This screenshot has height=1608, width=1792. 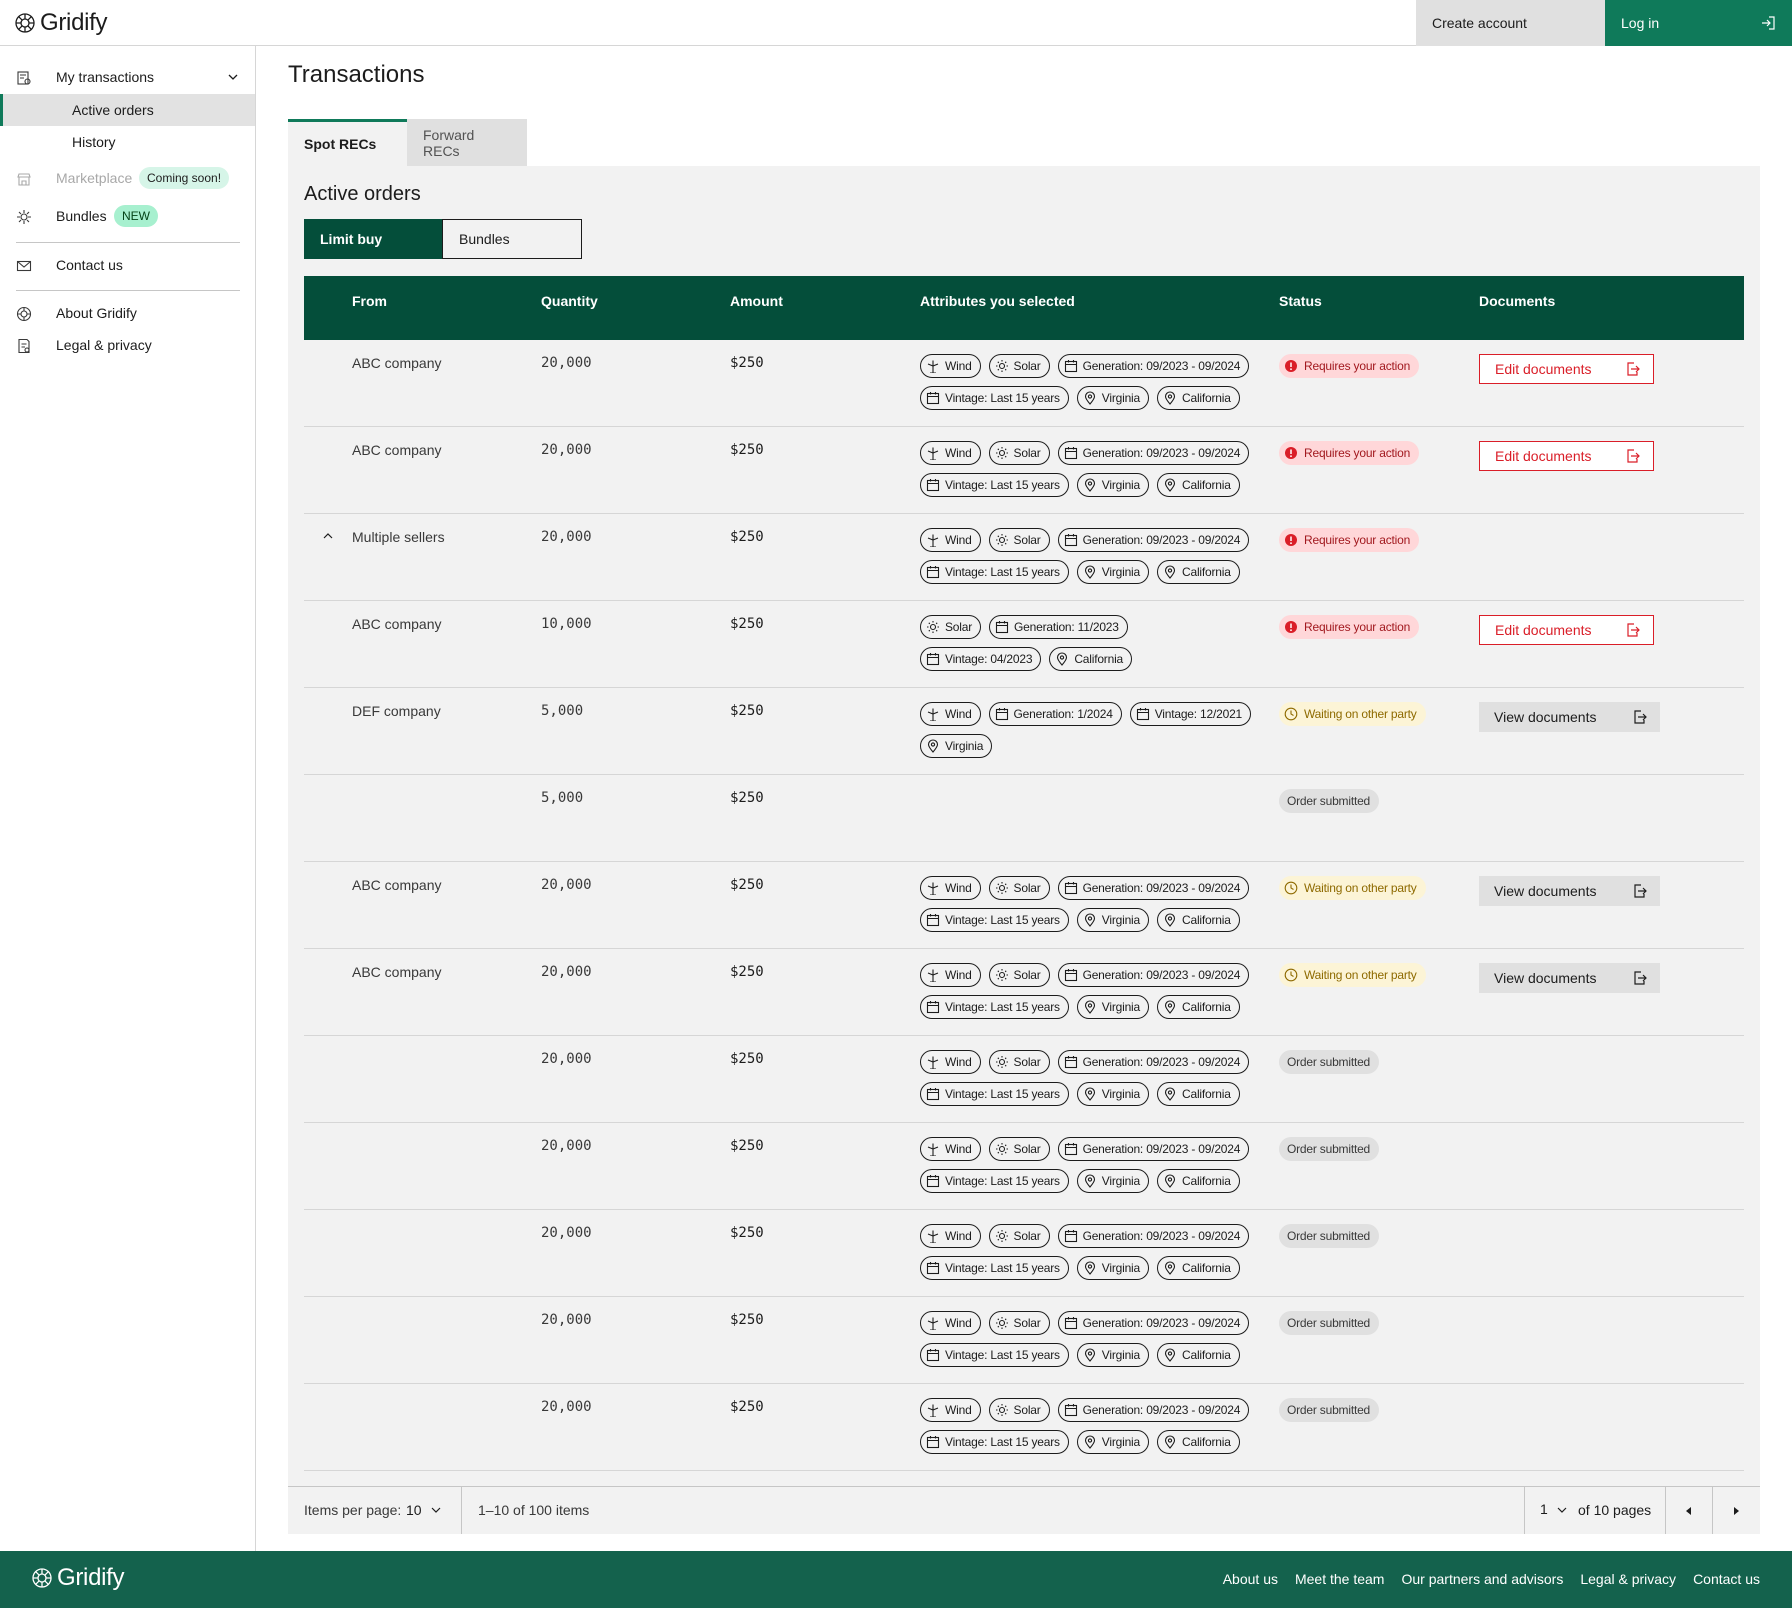 I want to click on legal-icon, so click(x=24, y=346).